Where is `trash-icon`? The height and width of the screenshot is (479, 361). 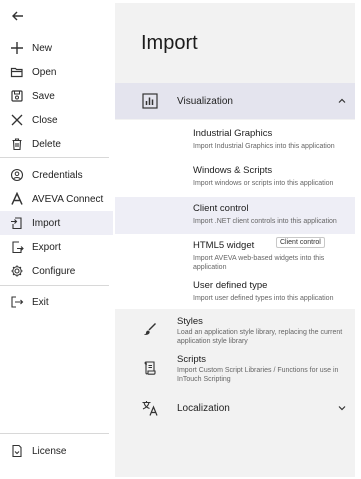
trash-icon is located at coordinates (17, 144).